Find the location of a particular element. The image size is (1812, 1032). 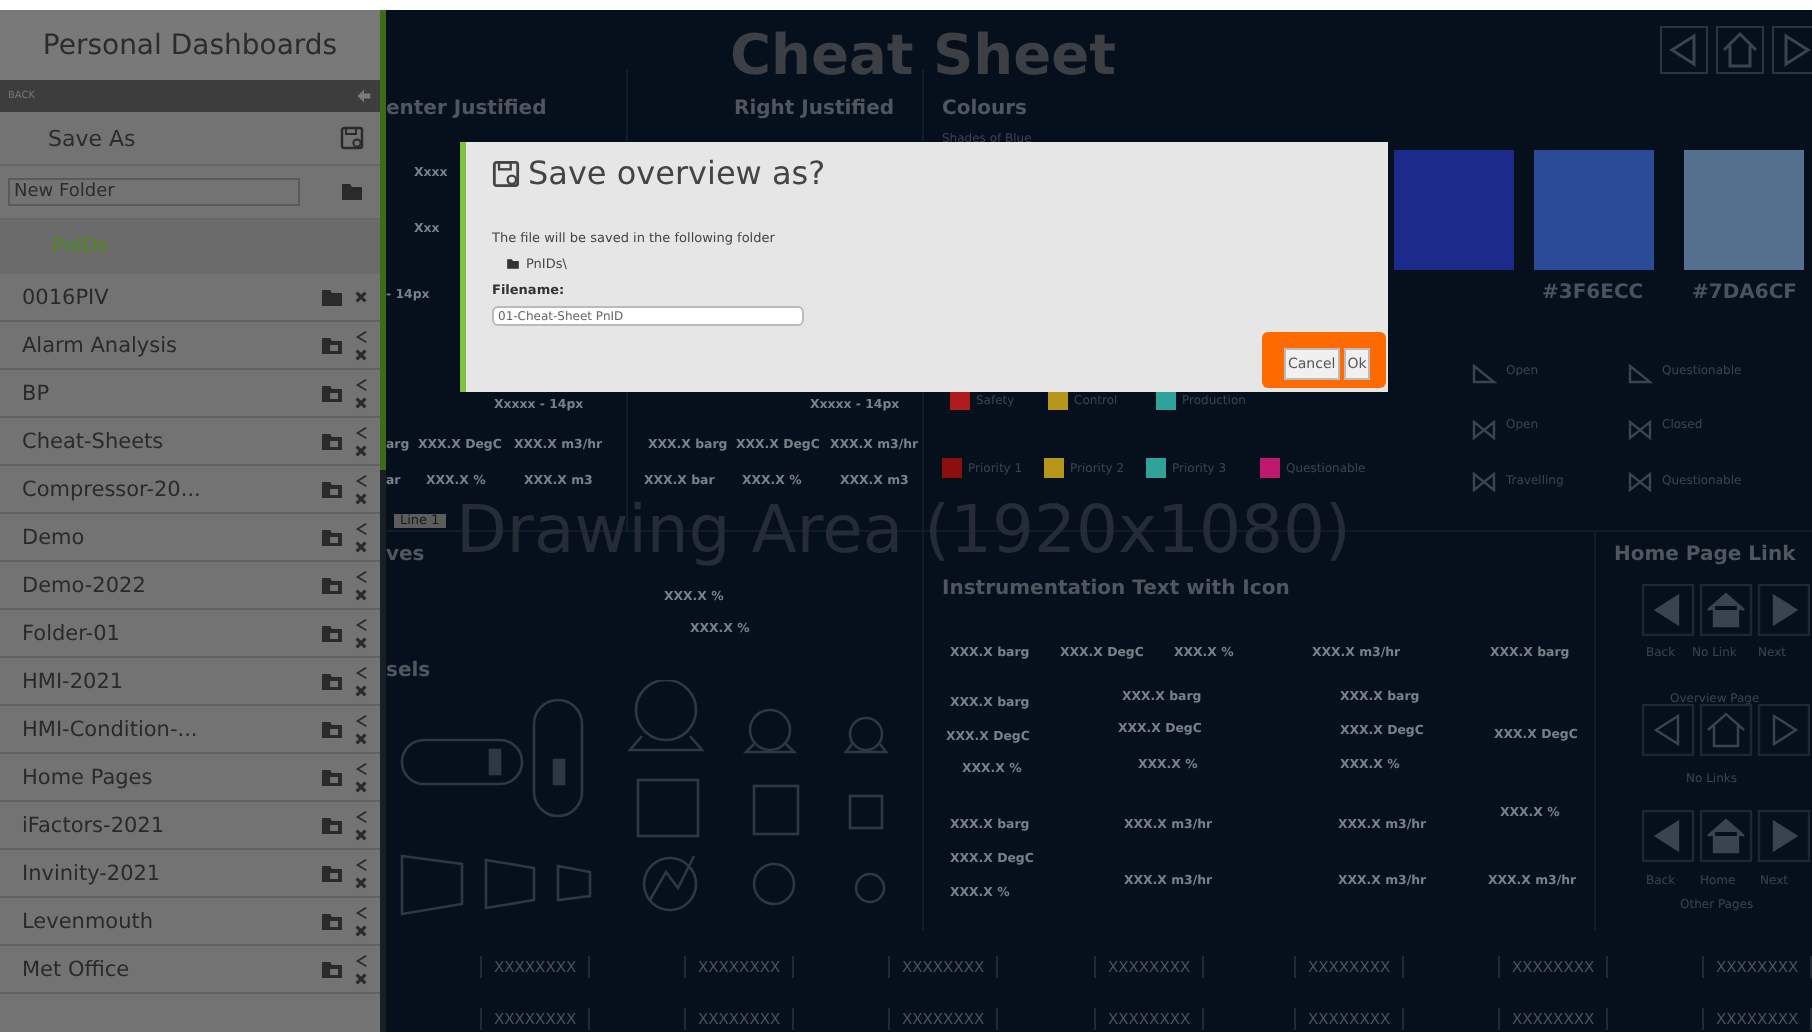

folder-name: Invinity-2021 is located at coordinates (91, 873).